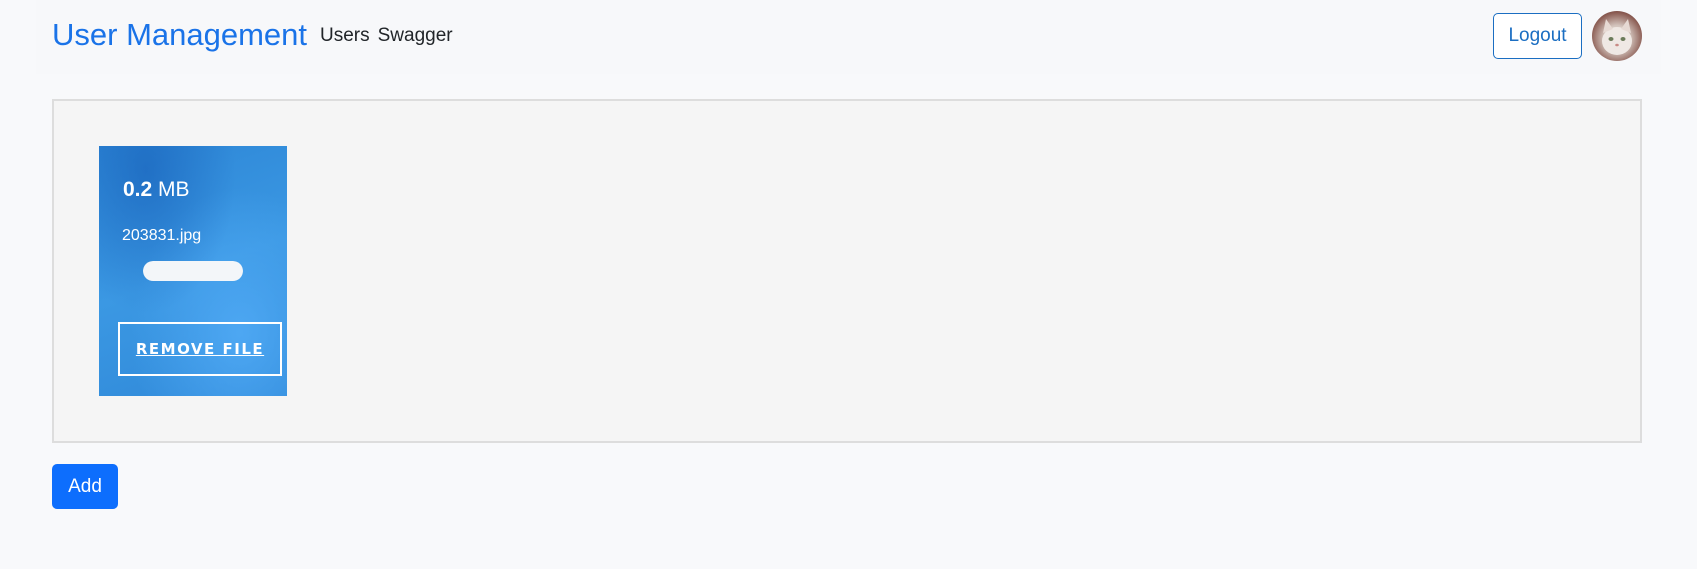  Describe the element at coordinates (156, 190) in the screenshot. I see `file-size: 0.2 MB` at that location.